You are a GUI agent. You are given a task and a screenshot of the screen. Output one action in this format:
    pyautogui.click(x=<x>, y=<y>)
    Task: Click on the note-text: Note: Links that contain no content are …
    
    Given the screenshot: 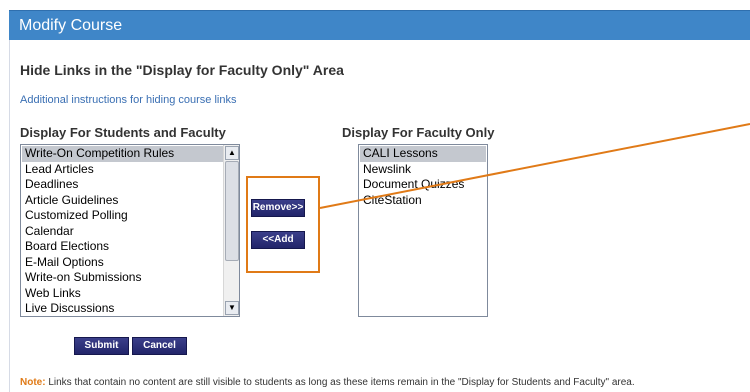 What is the action you would take?
    pyautogui.click(x=327, y=382)
    